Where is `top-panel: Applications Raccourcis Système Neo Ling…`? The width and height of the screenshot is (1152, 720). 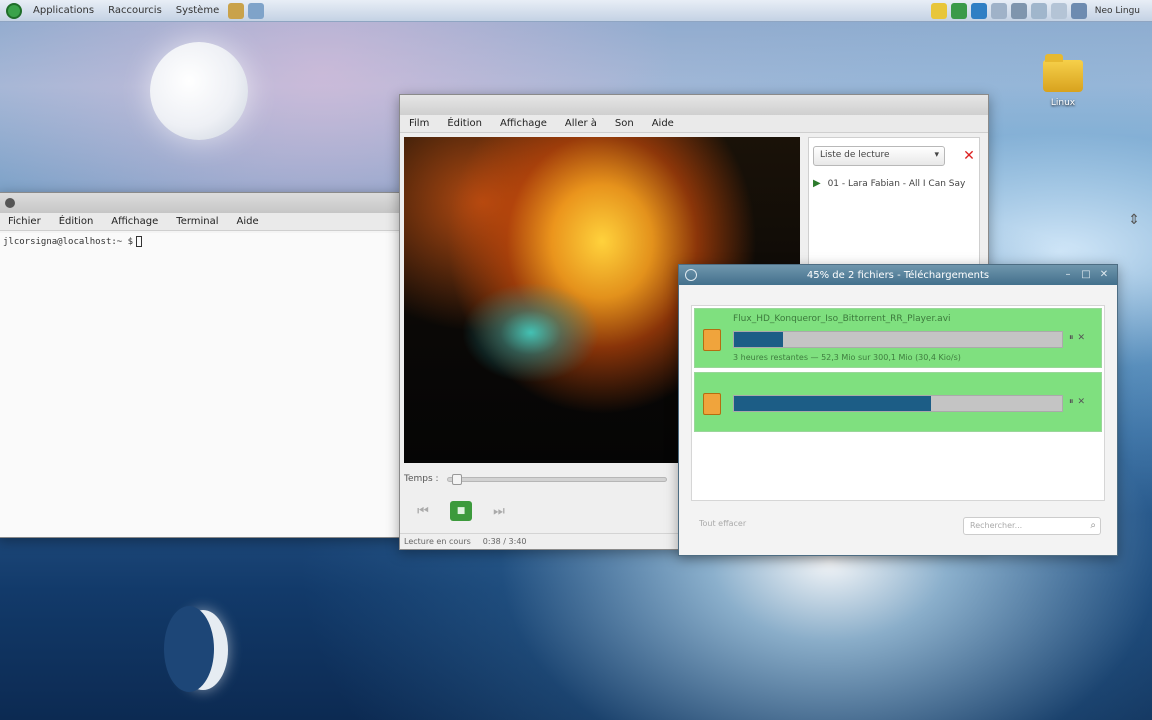
top-panel: Applications Raccourcis Système Neo Ling… is located at coordinates (576, 11).